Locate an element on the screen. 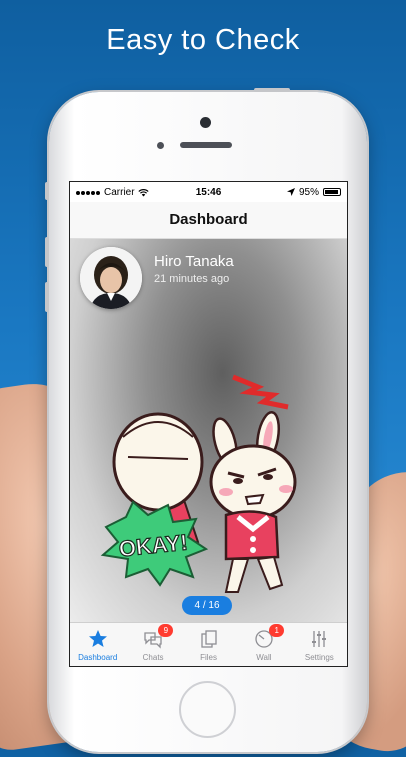 This screenshot has height=757, width=406. mute-switch is located at coordinates (47, 191).